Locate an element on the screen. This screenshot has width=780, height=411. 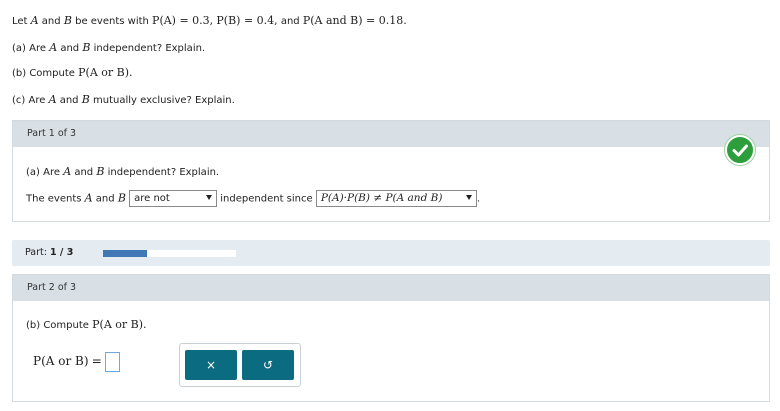
question-b: (b) Compute P(A or B). is located at coordinates (72, 72).